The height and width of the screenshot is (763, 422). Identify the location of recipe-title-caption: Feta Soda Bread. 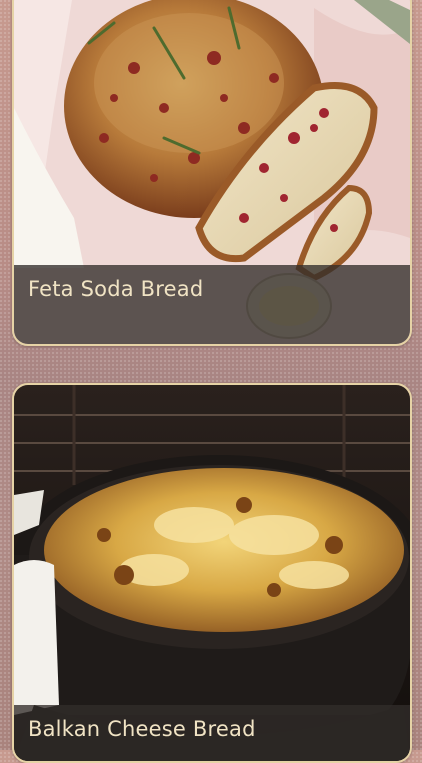
(212, 304).